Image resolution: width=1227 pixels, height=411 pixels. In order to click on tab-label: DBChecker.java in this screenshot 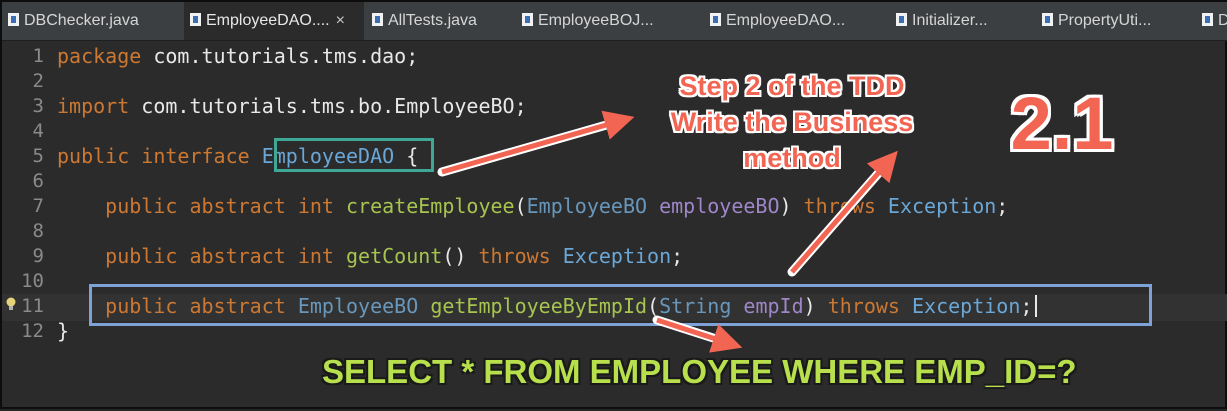, I will do `click(81, 20)`.